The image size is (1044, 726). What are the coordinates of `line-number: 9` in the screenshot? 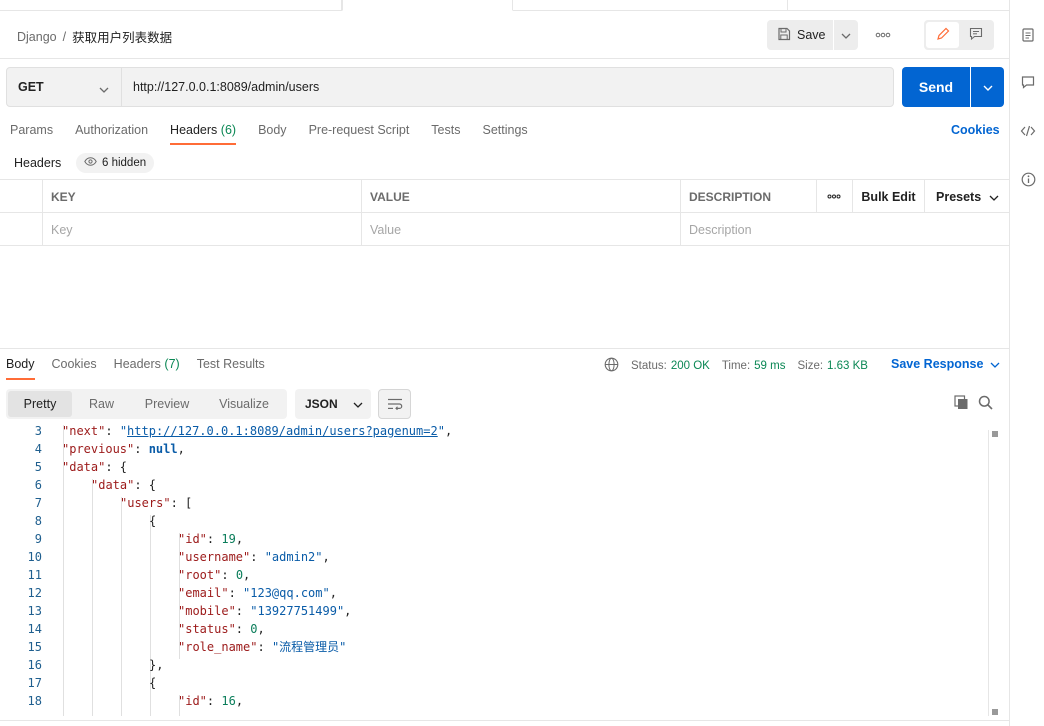 It's located at (38, 539).